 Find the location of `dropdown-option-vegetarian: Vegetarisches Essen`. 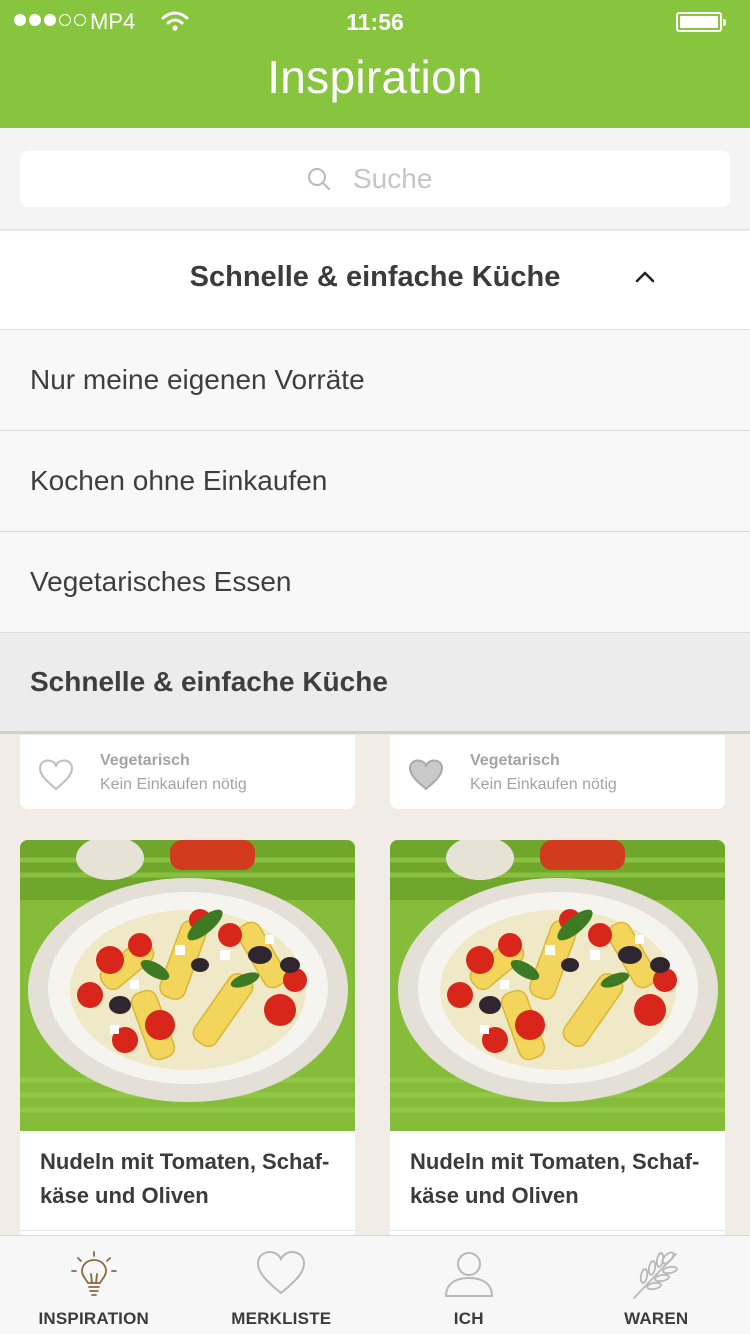

dropdown-option-vegetarian: Vegetarisches Essen is located at coordinates (375, 582).